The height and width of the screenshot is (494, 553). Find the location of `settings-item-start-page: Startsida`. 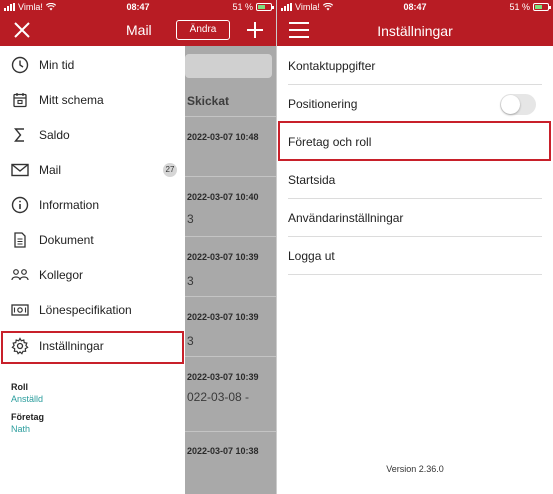

settings-item-start-page: Startsida is located at coordinates (415, 180).